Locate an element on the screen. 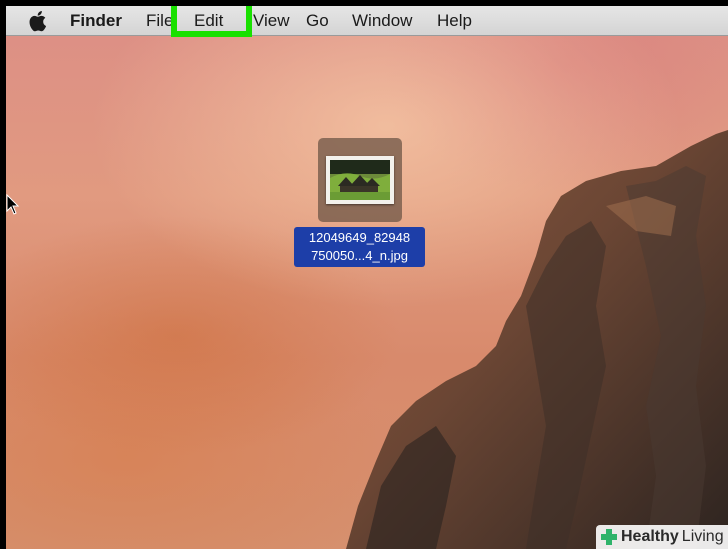 The image size is (728, 549). menu-bar: Finder File Edit View Go Window Help is located at coordinates (367, 21).